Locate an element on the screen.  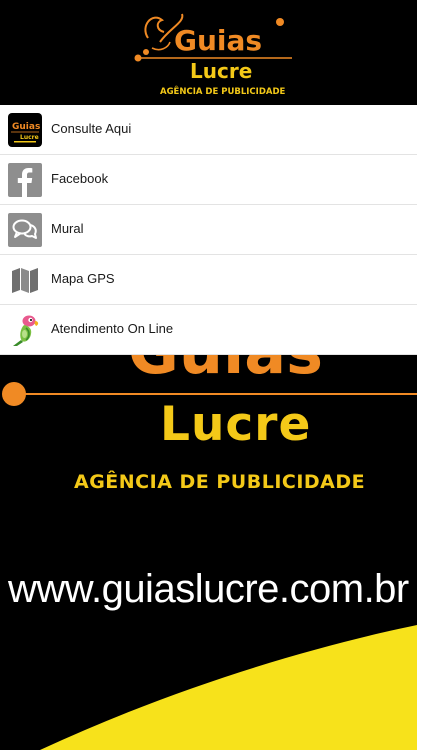
menu-item-label: Consulte Aqui is located at coordinates (91, 128).